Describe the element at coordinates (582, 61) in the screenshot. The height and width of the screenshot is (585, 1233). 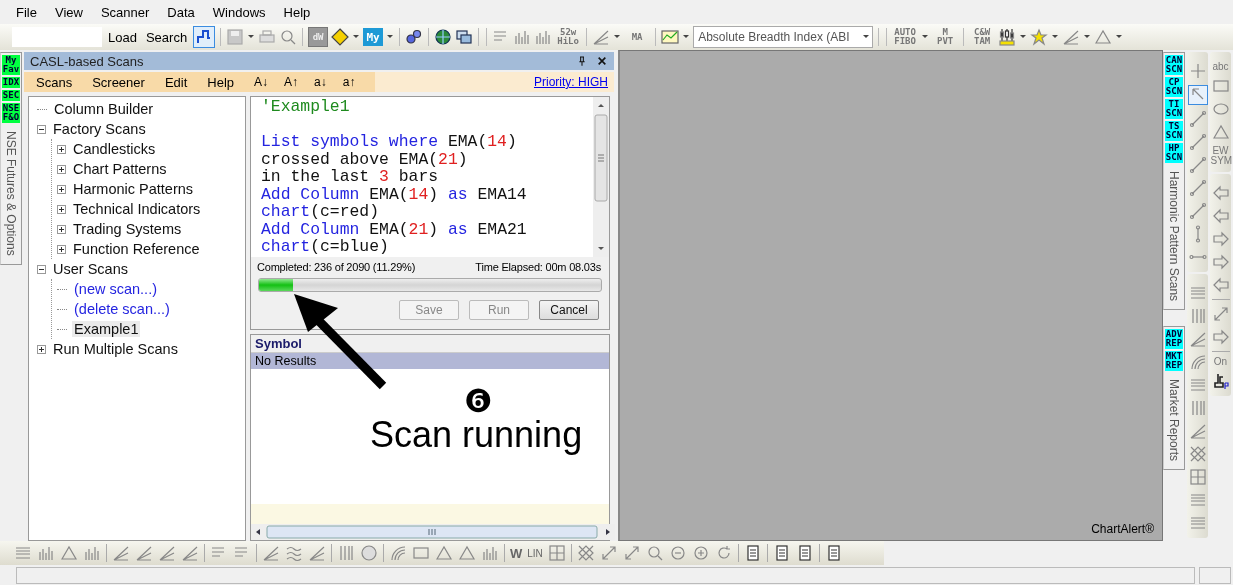
I see `pin-icon` at that location.